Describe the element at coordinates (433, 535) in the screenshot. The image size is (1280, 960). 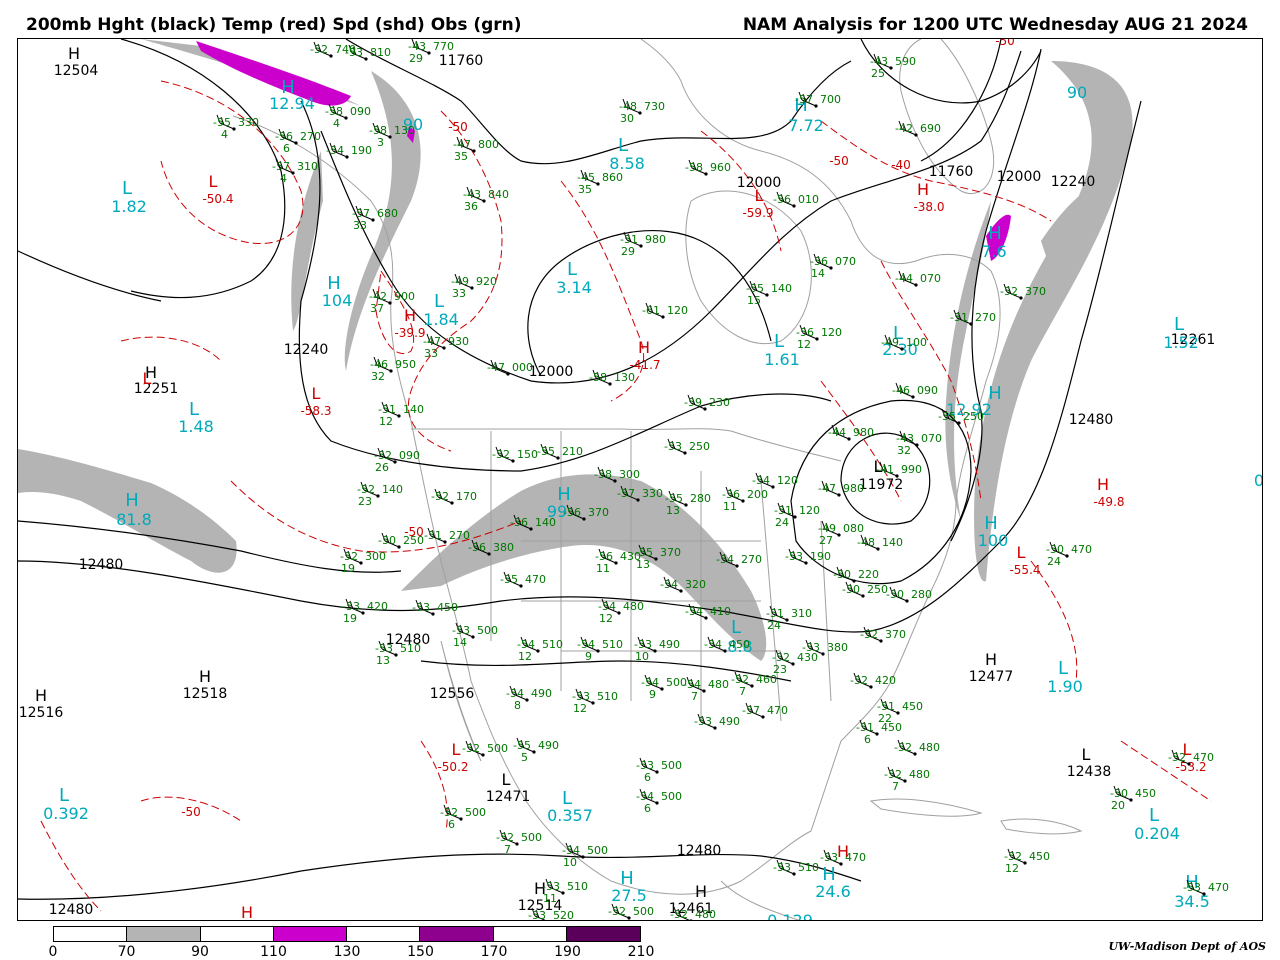
I see `station-temperature: -51` at that location.